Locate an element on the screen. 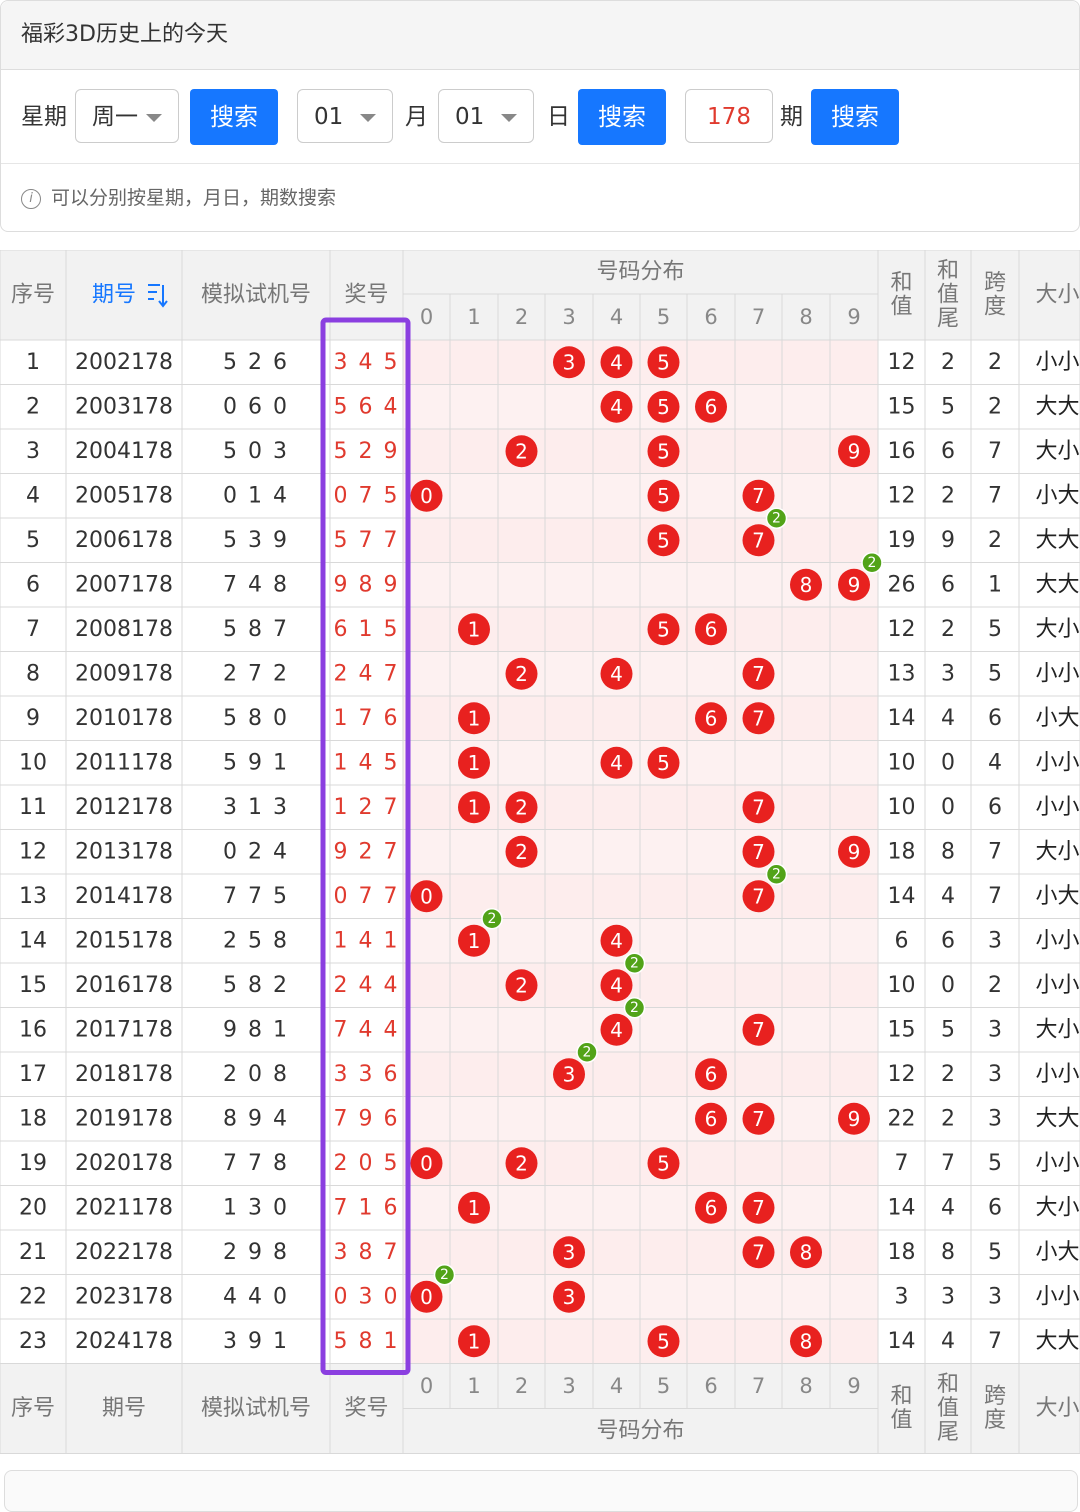 This screenshot has height=1512, width=1080. row-size: 小大 is located at coordinates (1057, 718).